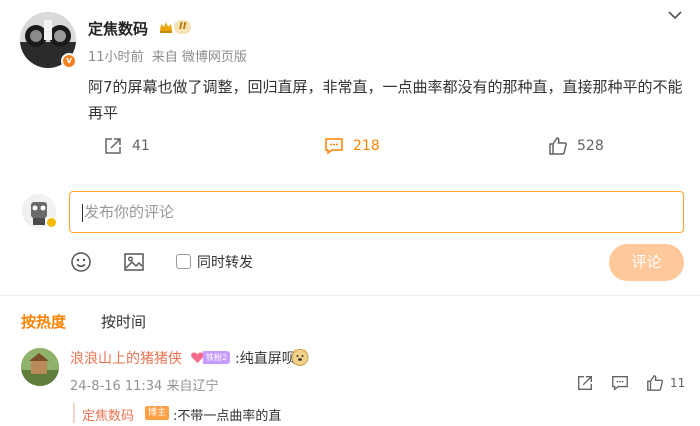 The image size is (700, 426). I want to click on post-meta: 11小时前 来自 微博网页版, so click(167, 55).